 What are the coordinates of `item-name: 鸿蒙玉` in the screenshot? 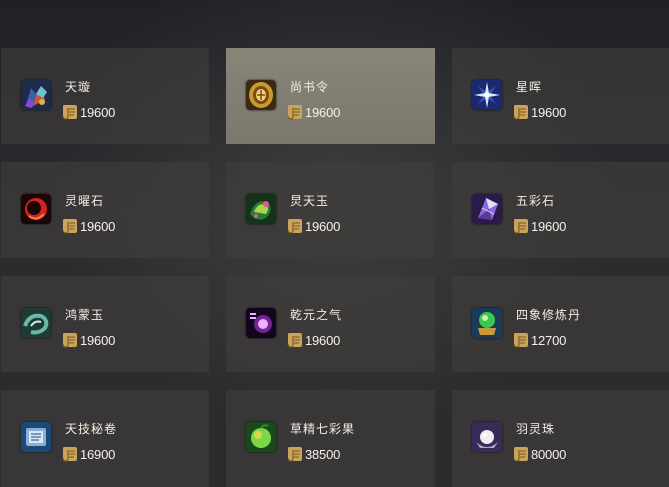 It's located at (85, 315).